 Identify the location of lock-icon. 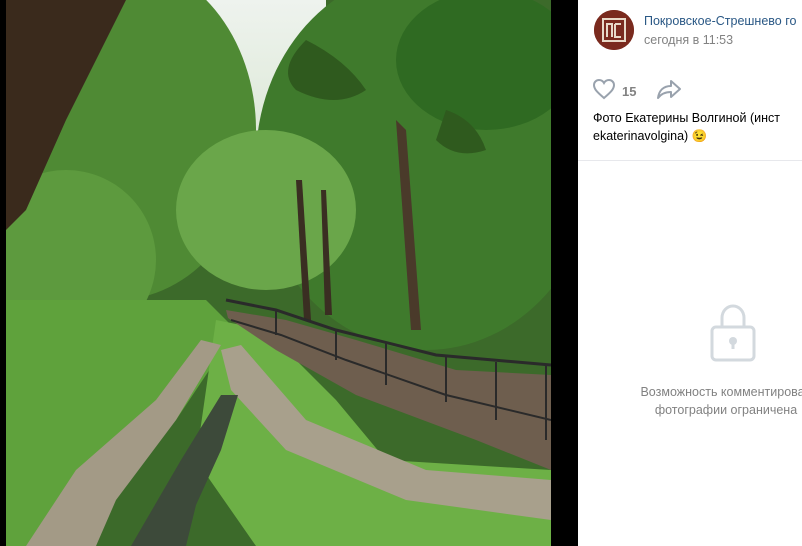
(733, 335).